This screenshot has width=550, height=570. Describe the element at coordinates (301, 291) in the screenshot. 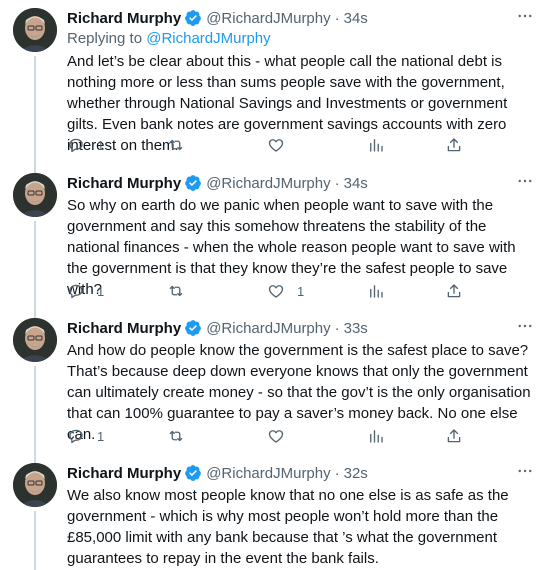

I see `like-count: 1` at that location.